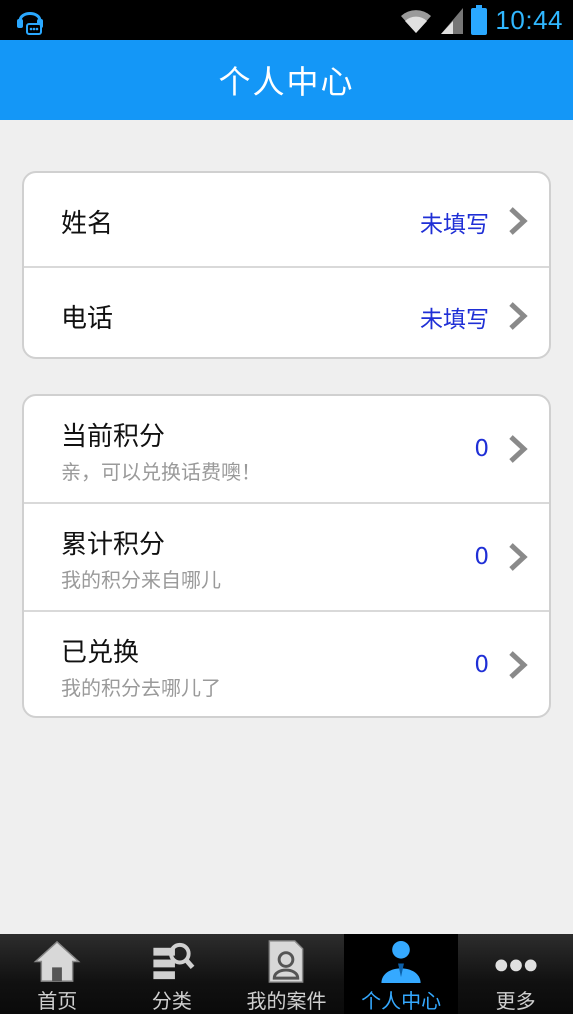  Describe the element at coordinates (529, 19) in the screenshot. I see `status-time: 10:44` at that location.